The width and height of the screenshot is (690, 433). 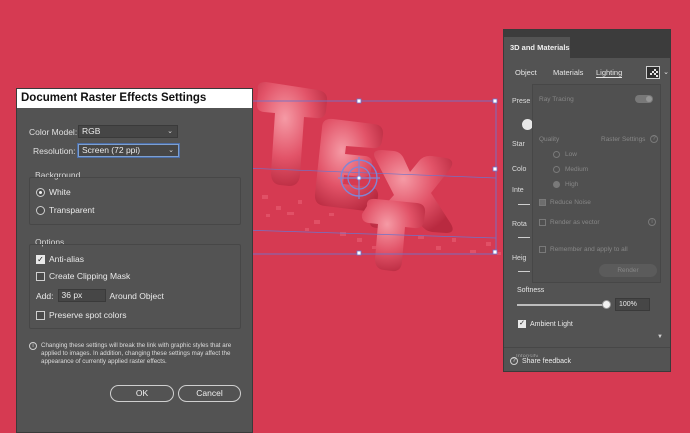 What do you see at coordinates (111, 150) in the screenshot?
I see `resolution-value: Screen (72 ppi)` at bounding box center [111, 150].